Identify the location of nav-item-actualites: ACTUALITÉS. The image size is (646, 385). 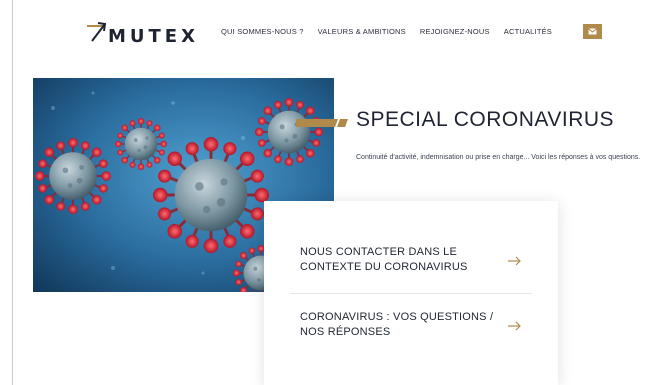
(528, 31).